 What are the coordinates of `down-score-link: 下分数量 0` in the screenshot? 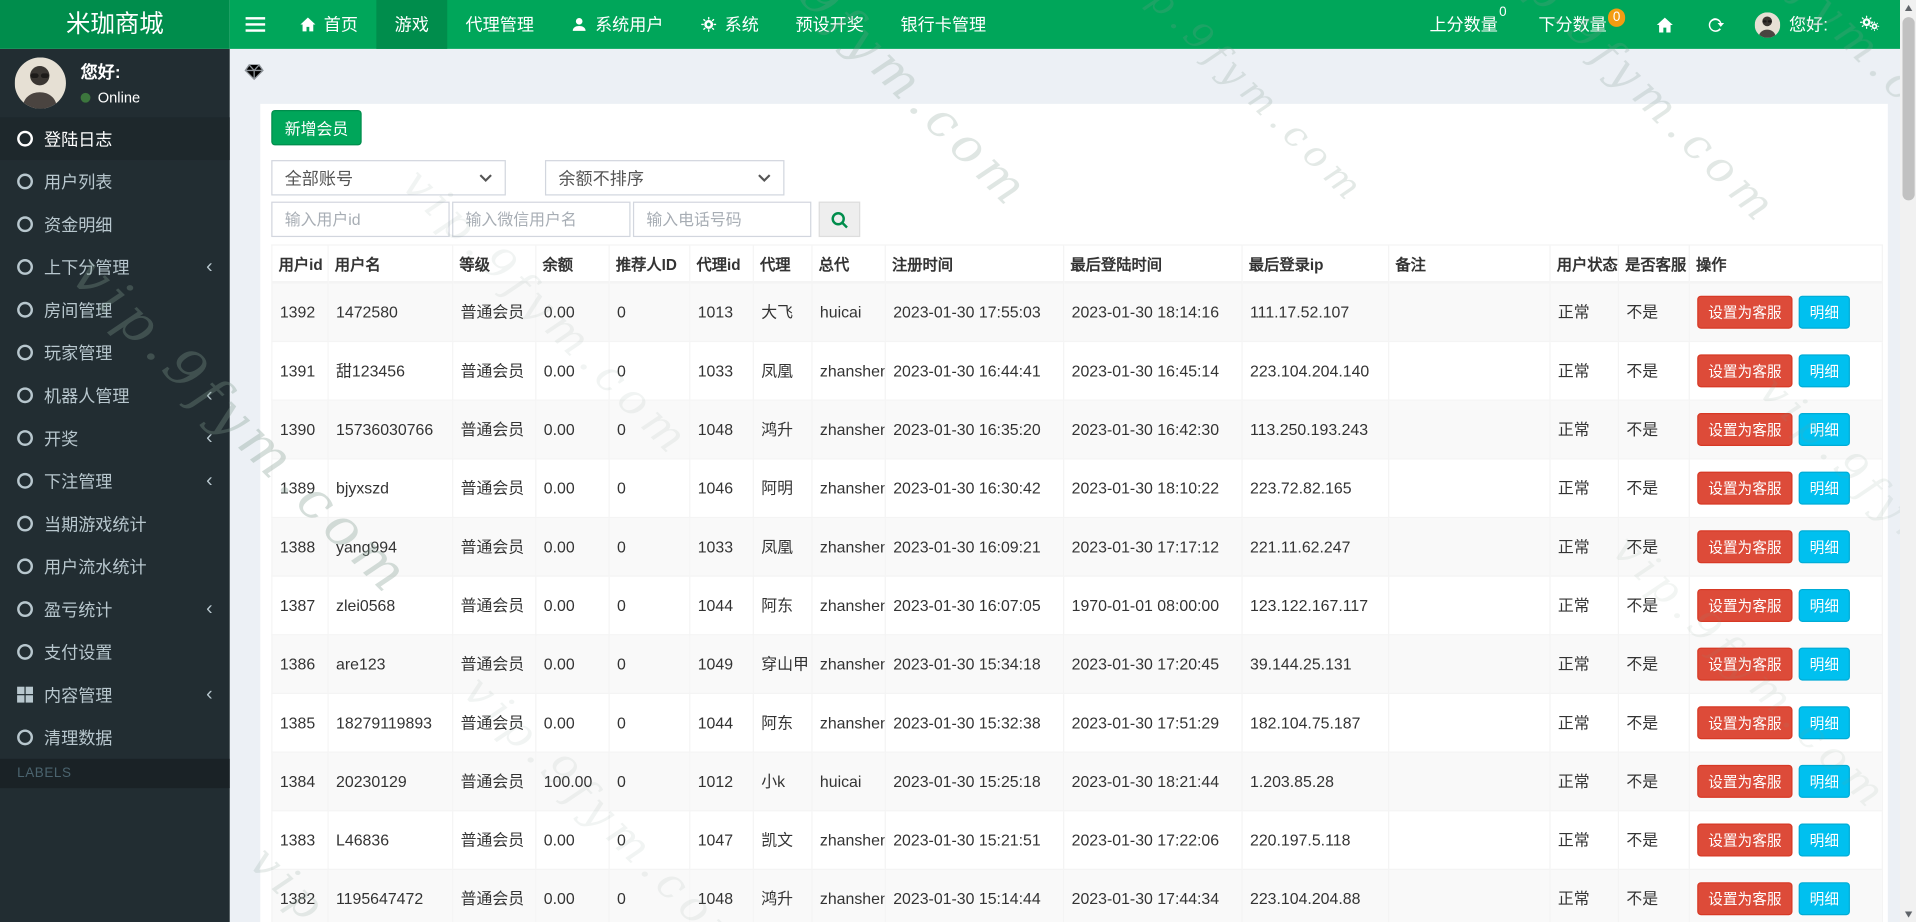 It's located at (1580, 22).